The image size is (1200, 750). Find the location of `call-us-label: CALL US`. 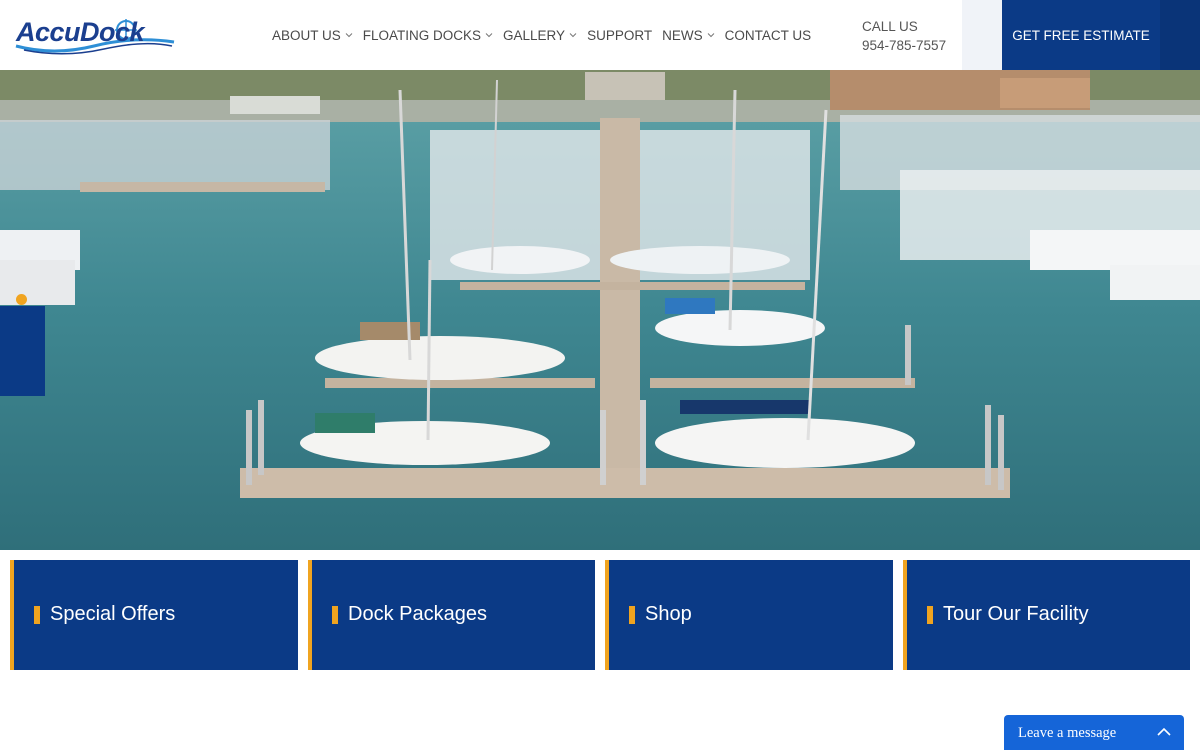

call-us-label: CALL US is located at coordinates (890, 26).